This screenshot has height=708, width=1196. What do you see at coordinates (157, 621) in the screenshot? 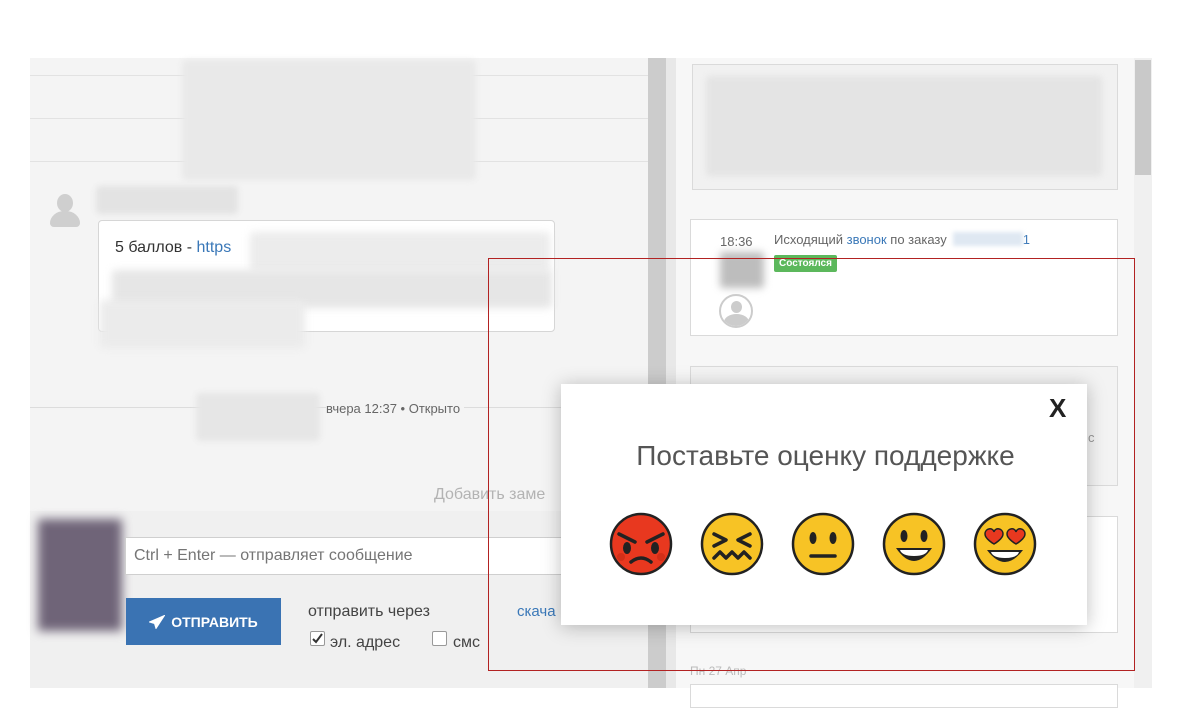
I see `send-arrow-icon` at bounding box center [157, 621].